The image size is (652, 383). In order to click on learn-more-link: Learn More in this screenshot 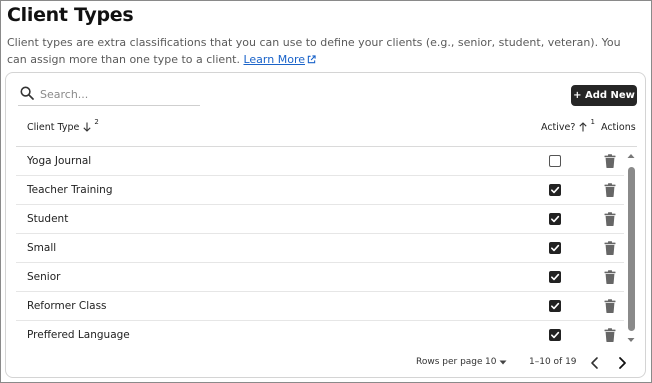, I will do `click(279, 59)`.